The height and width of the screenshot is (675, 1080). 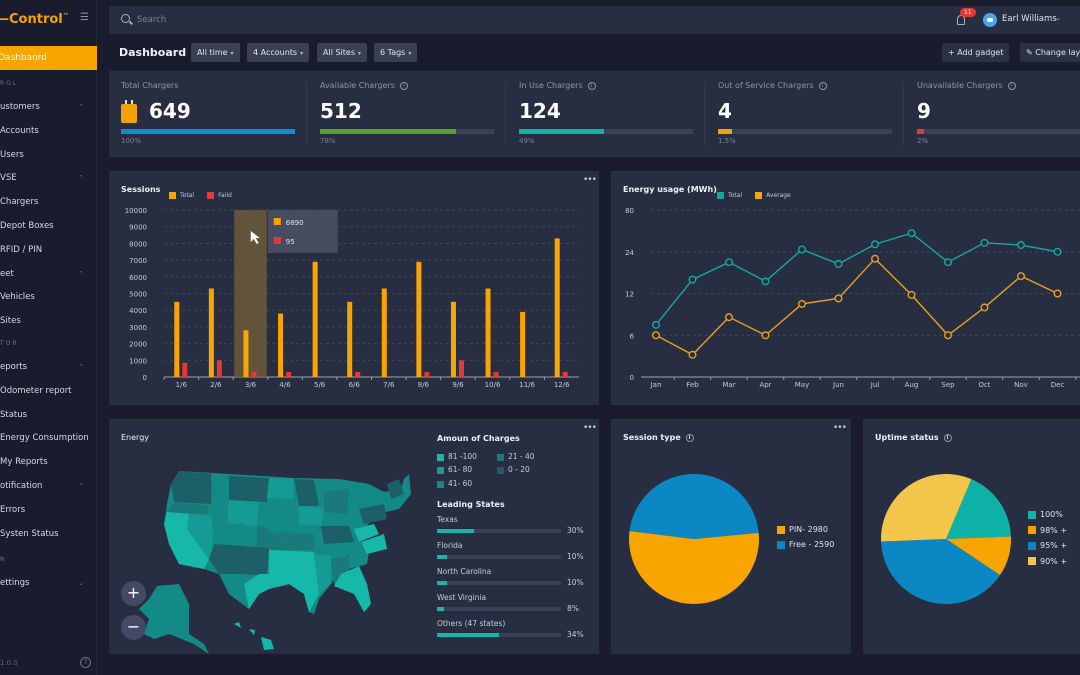 I want to click on search-input, so click(x=287, y=20).